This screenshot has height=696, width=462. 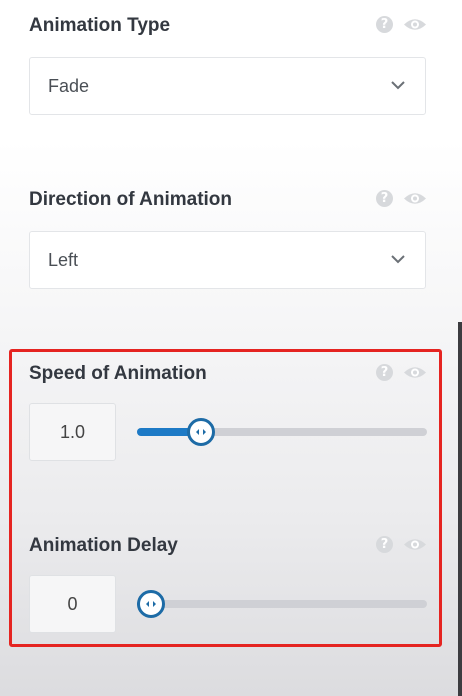 What do you see at coordinates (227, 86) in the screenshot?
I see `animation-type-select: Fade` at bounding box center [227, 86].